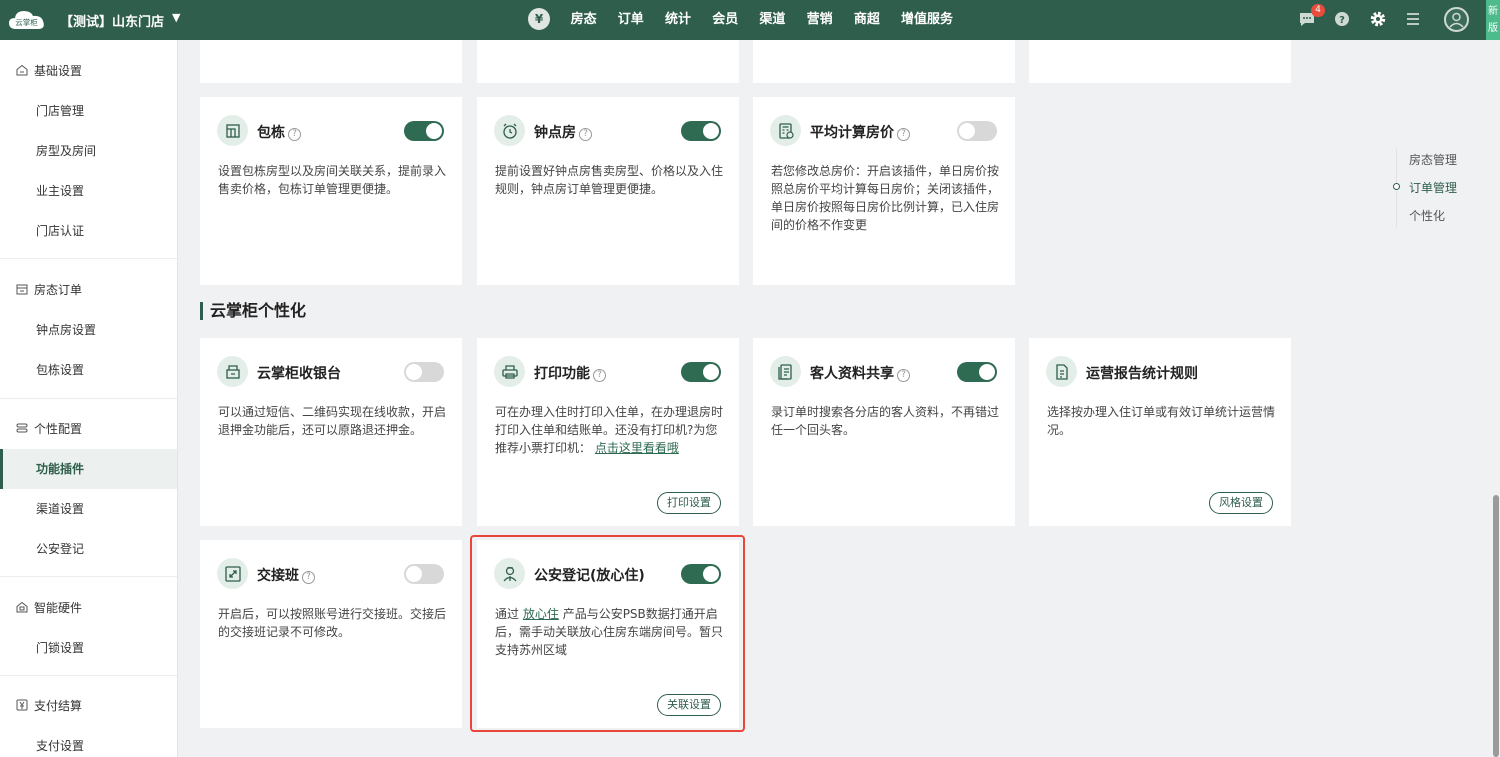 This screenshot has width=1500, height=757. I want to click on yen-icon, so click(22, 705).